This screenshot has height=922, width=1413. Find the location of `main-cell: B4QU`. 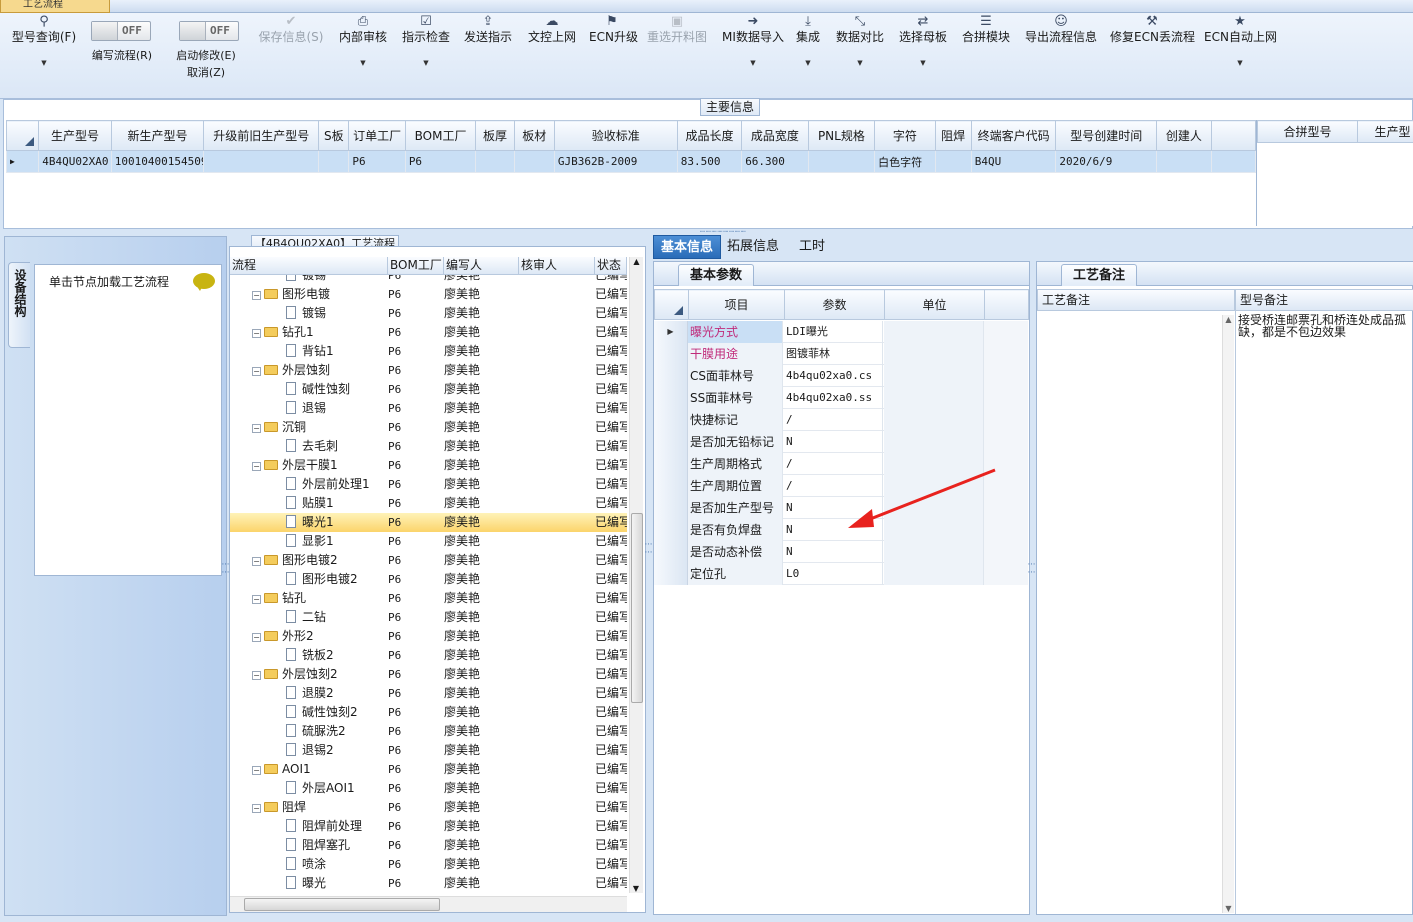

main-cell: B4QU is located at coordinates (1013, 161).